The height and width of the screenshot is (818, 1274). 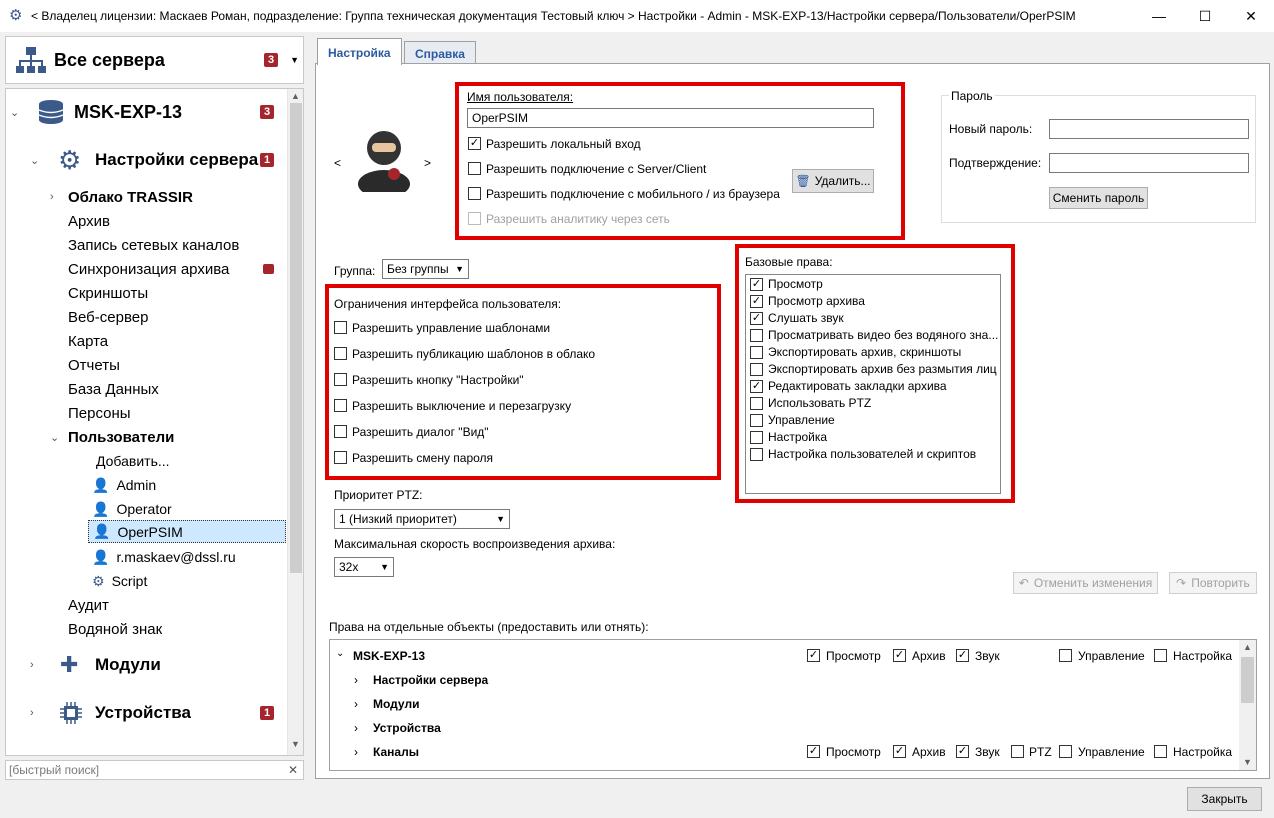 What do you see at coordinates (154, 770) in the screenshot?
I see `quick-search-input: [быстрый поиск] ✕` at bounding box center [154, 770].